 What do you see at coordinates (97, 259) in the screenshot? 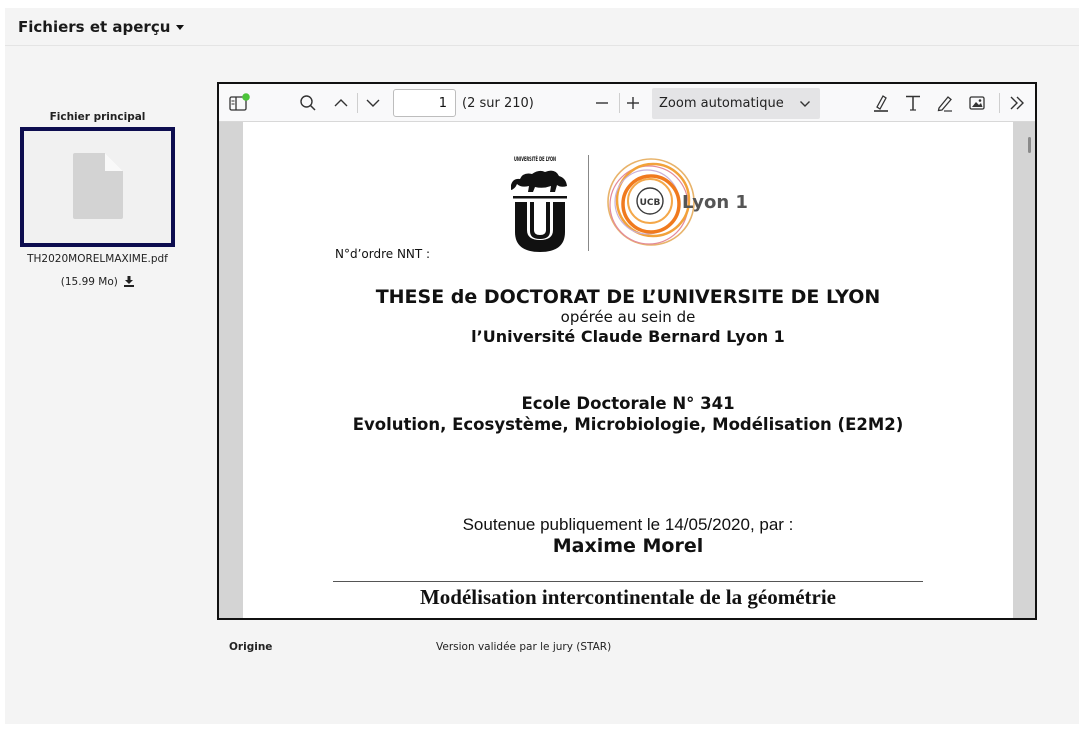
I see `file-name-link: TH2020MORELMAXIME.pdf` at bounding box center [97, 259].